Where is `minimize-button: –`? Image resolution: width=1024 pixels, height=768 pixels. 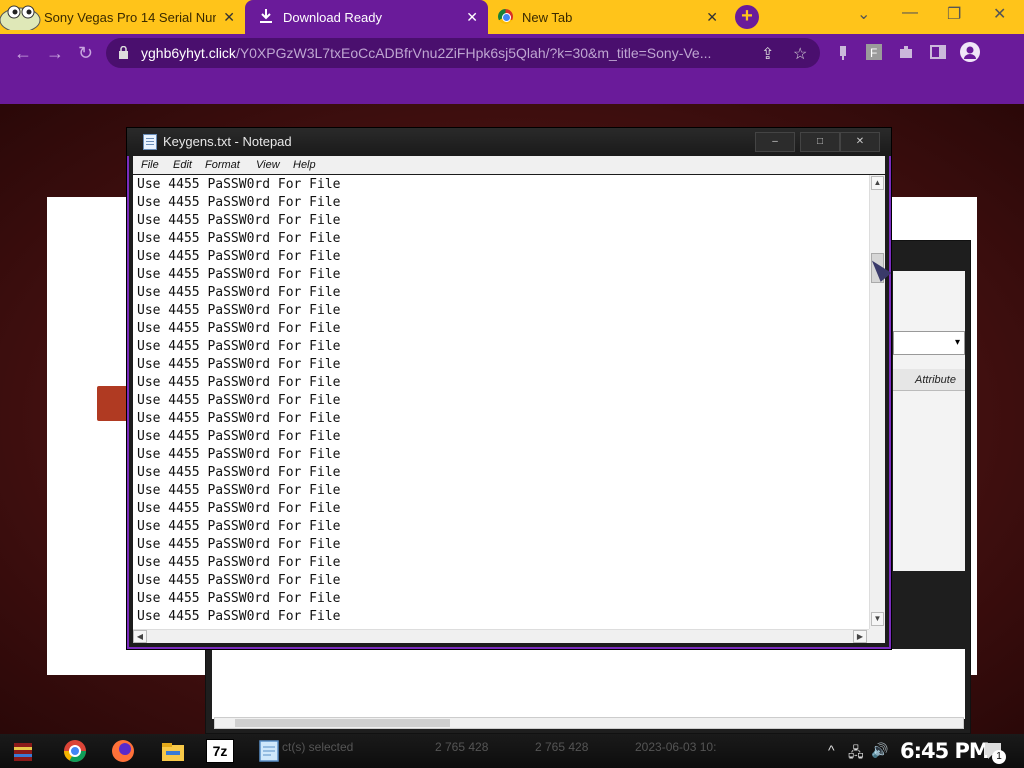 minimize-button: – is located at coordinates (775, 142).